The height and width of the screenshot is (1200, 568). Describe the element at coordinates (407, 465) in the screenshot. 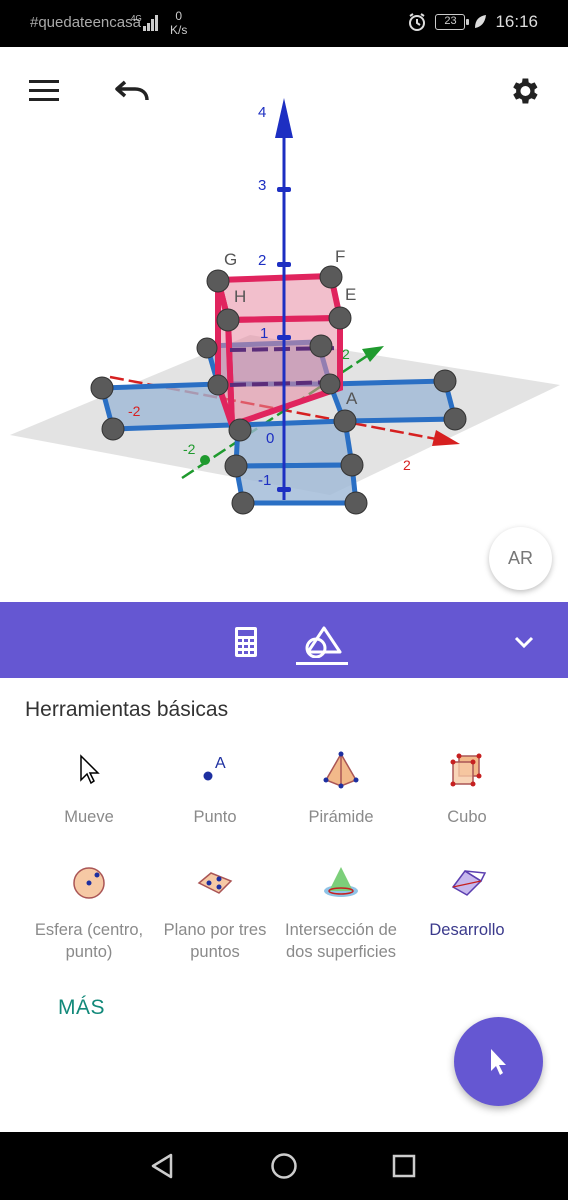

I see `x-tick-2: 2` at that location.